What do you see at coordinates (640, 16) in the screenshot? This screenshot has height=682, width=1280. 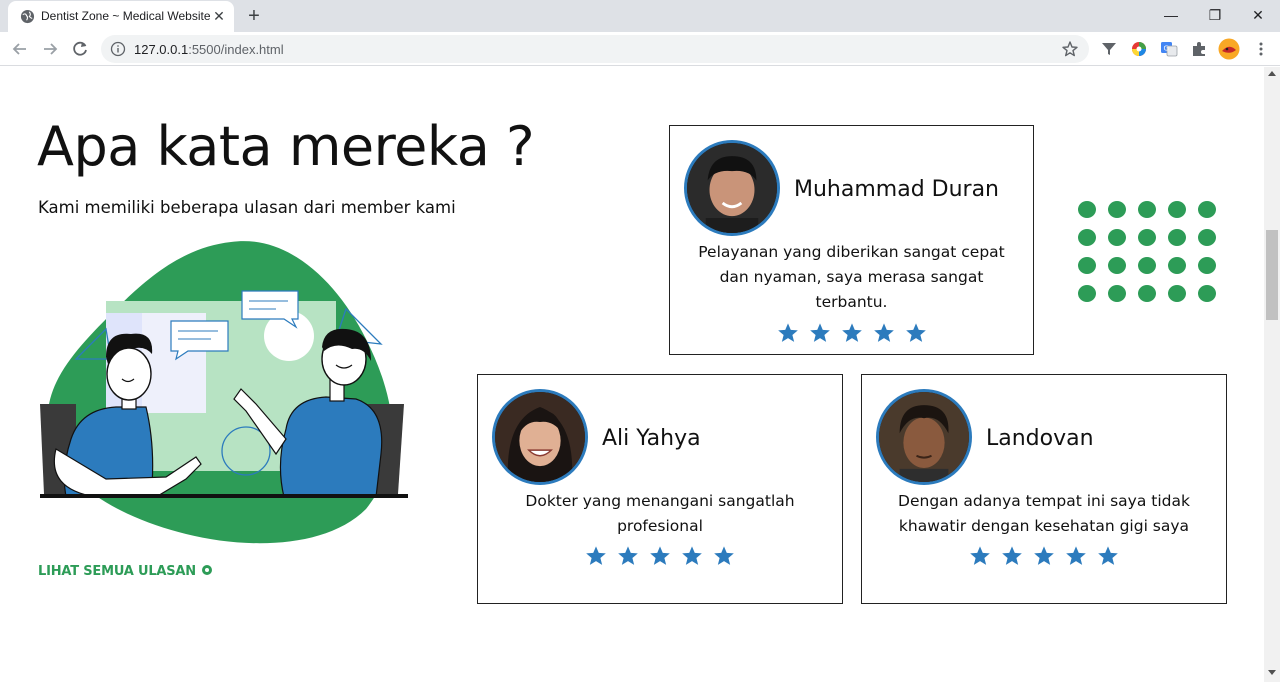 I see `tab-strip: Dentist Zone ~ Medical Website ✕ + — ❐ ✕` at bounding box center [640, 16].